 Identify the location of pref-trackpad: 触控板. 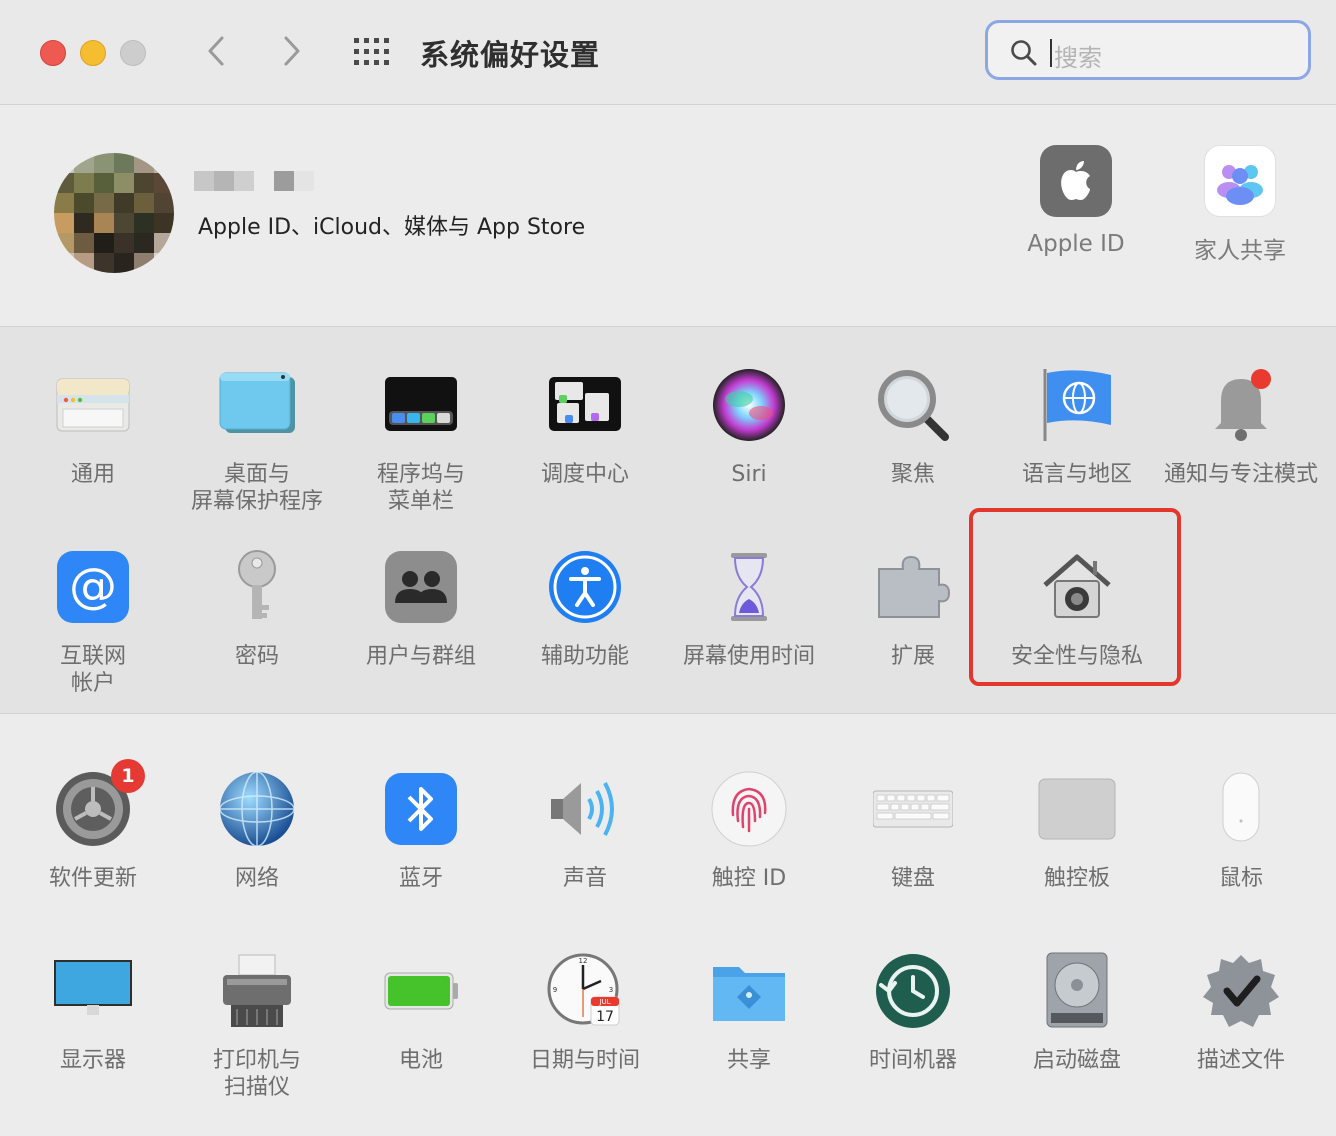
(1077, 830).